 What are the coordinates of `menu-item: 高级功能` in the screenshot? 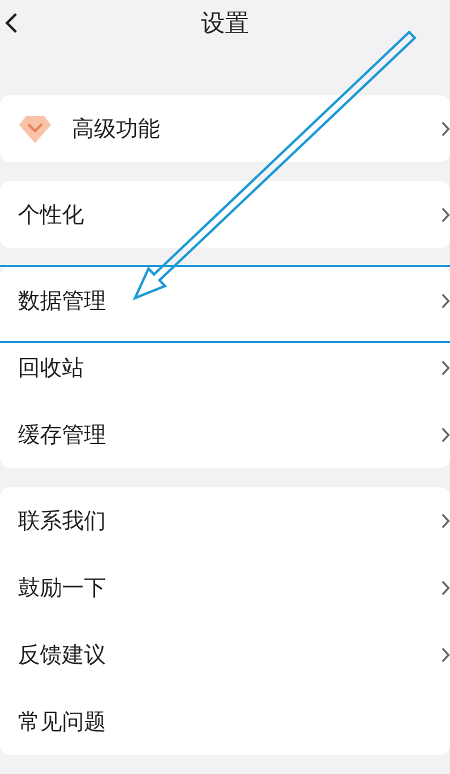 It's located at (256, 129).